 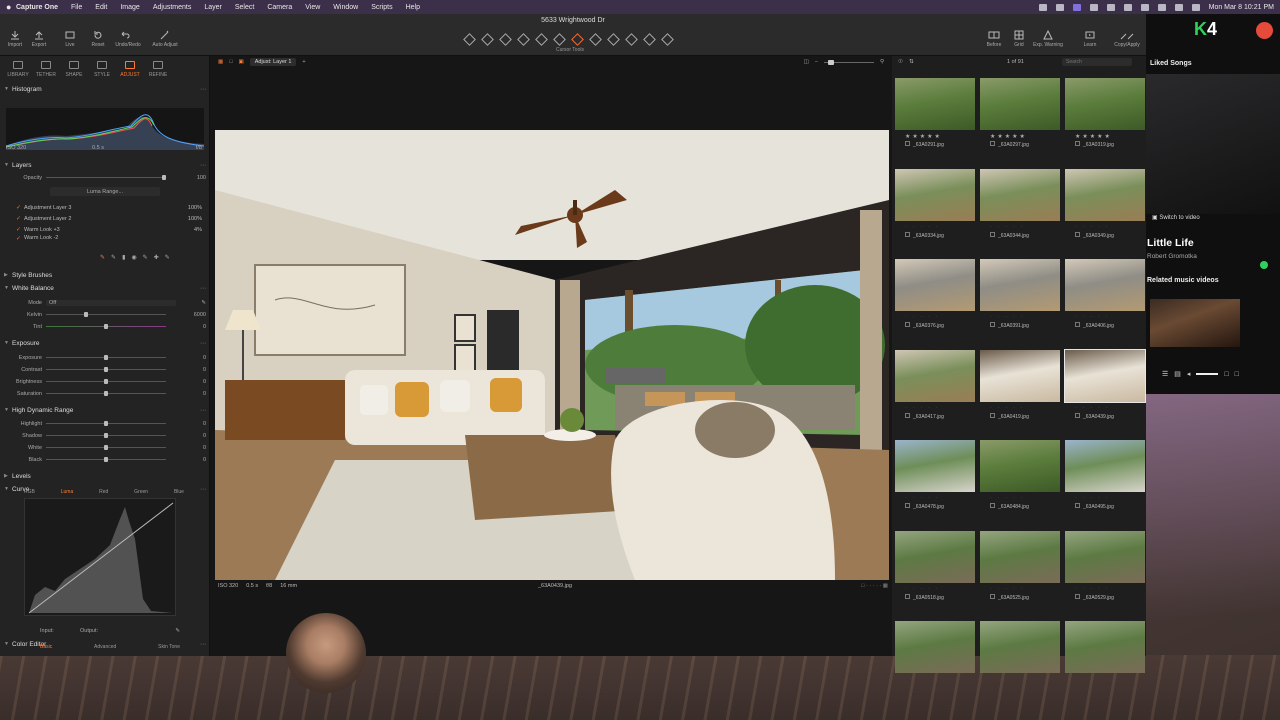 What do you see at coordinates (106, 459) in the screenshot?
I see `black-knob` at bounding box center [106, 459].